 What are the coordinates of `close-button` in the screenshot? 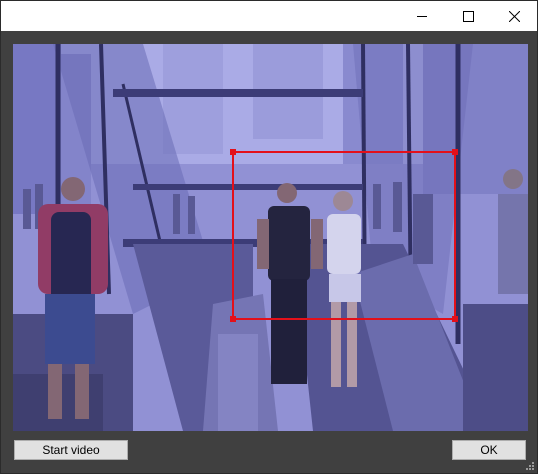 It's located at (514, 16).